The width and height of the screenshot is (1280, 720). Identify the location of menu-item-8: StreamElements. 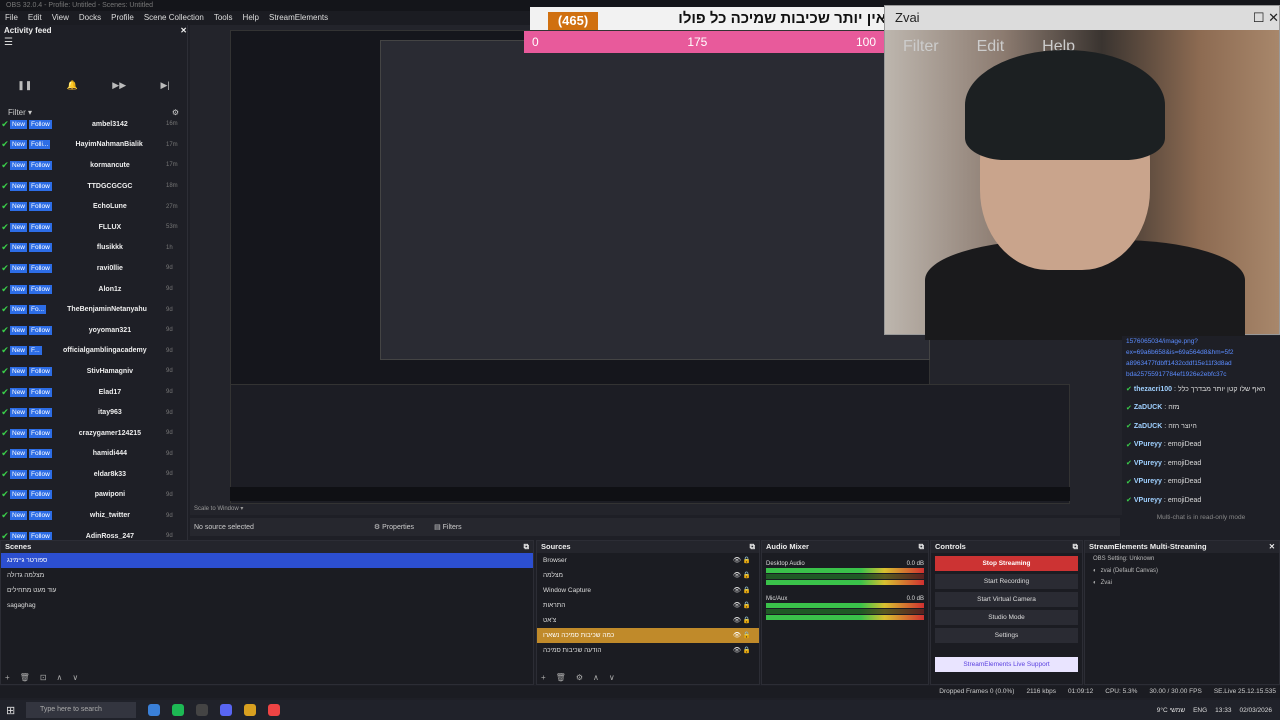
(298, 18).